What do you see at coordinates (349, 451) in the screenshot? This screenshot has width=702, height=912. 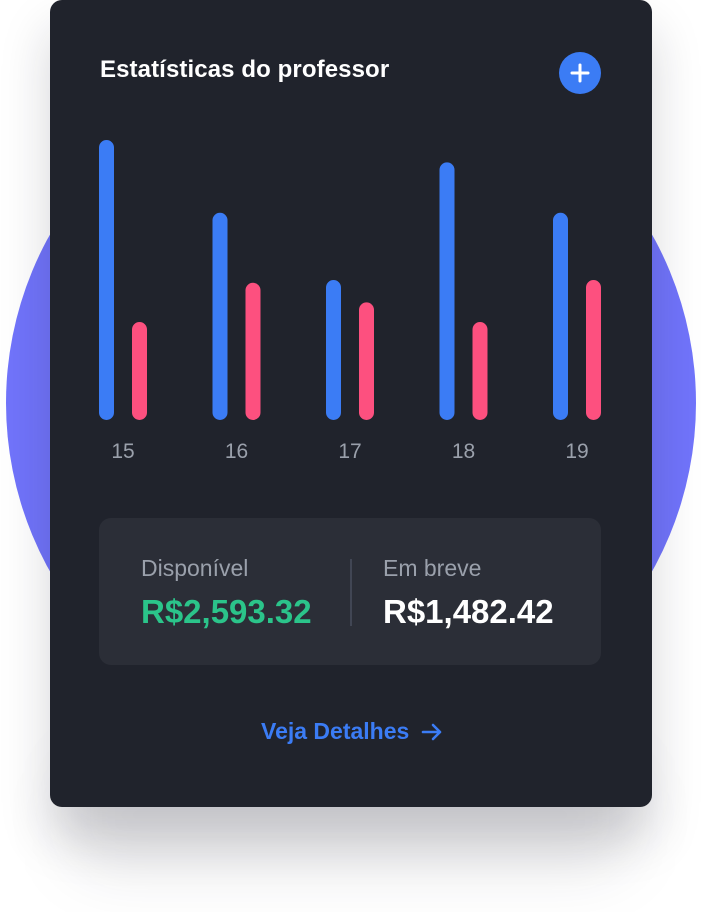 I see `x-tick-label: 17` at bounding box center [349, 451].